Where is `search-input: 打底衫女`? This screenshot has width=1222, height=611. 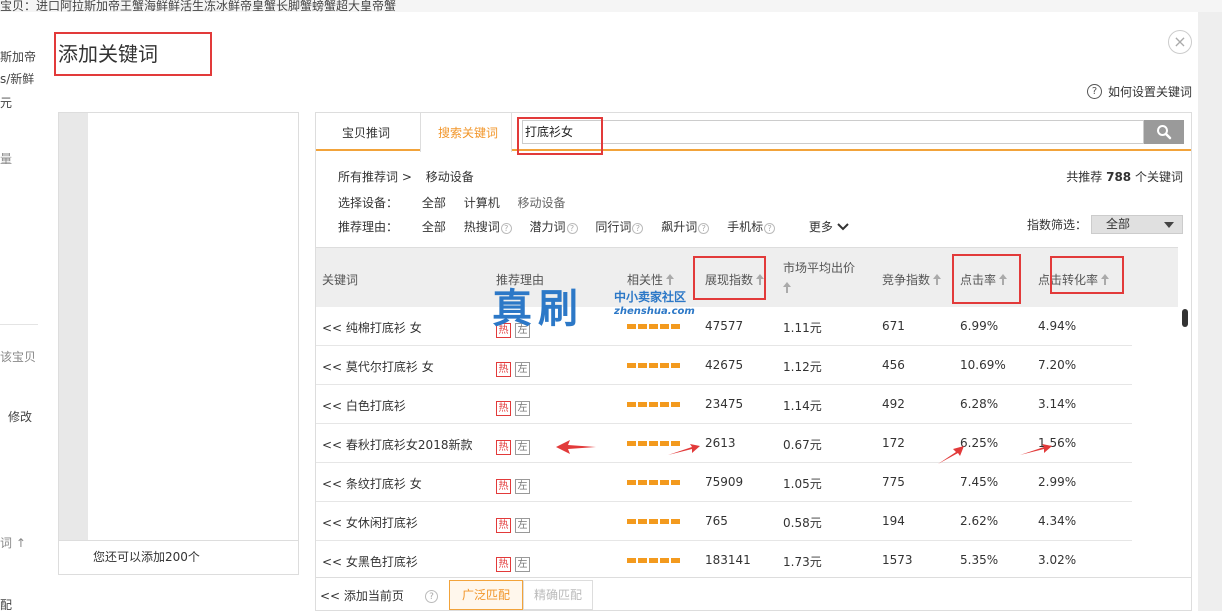
search-input: 打底衫女 is located at coordinates (833, 132).